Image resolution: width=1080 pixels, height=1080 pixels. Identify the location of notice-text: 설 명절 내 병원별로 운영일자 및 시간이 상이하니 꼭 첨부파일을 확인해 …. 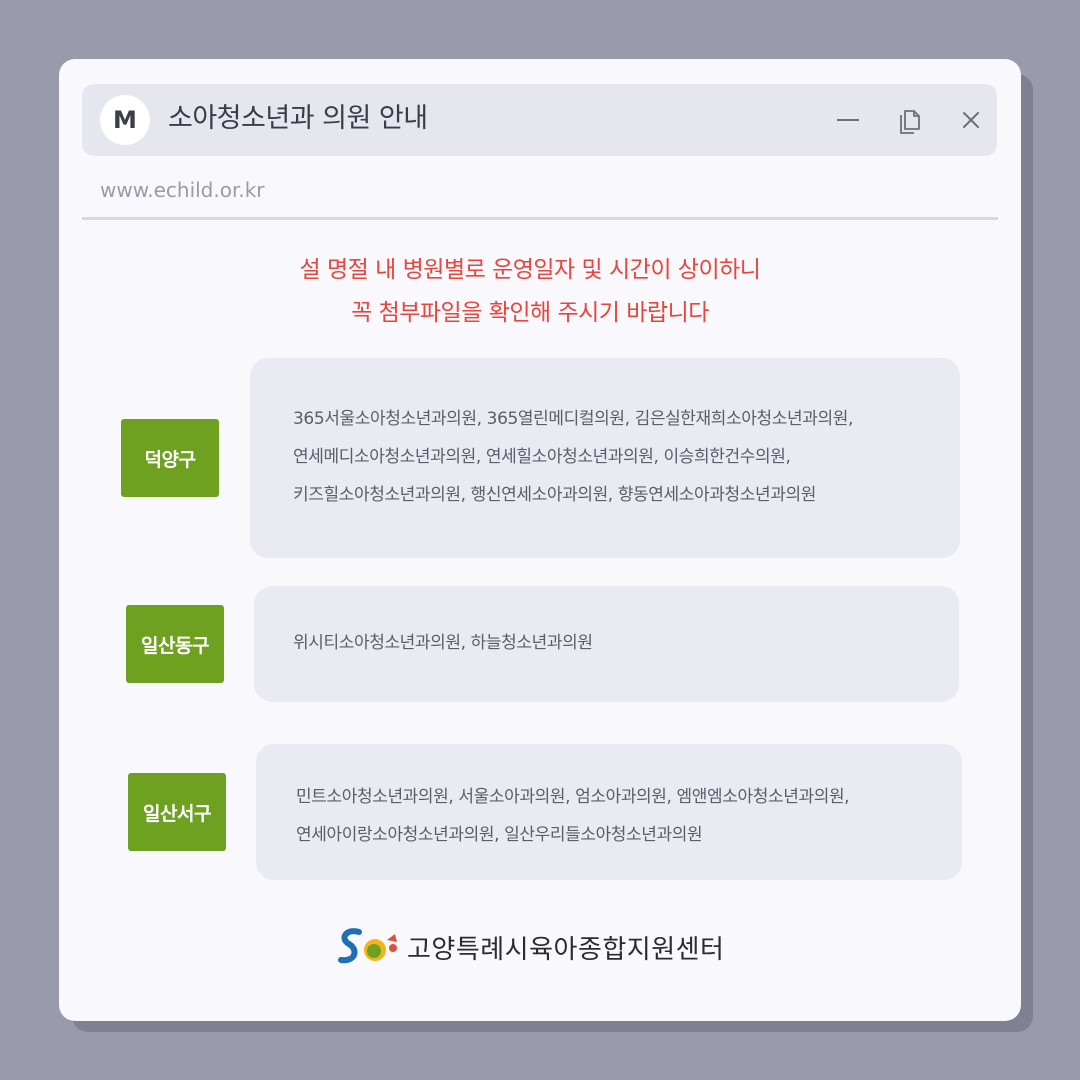
(530, 292).